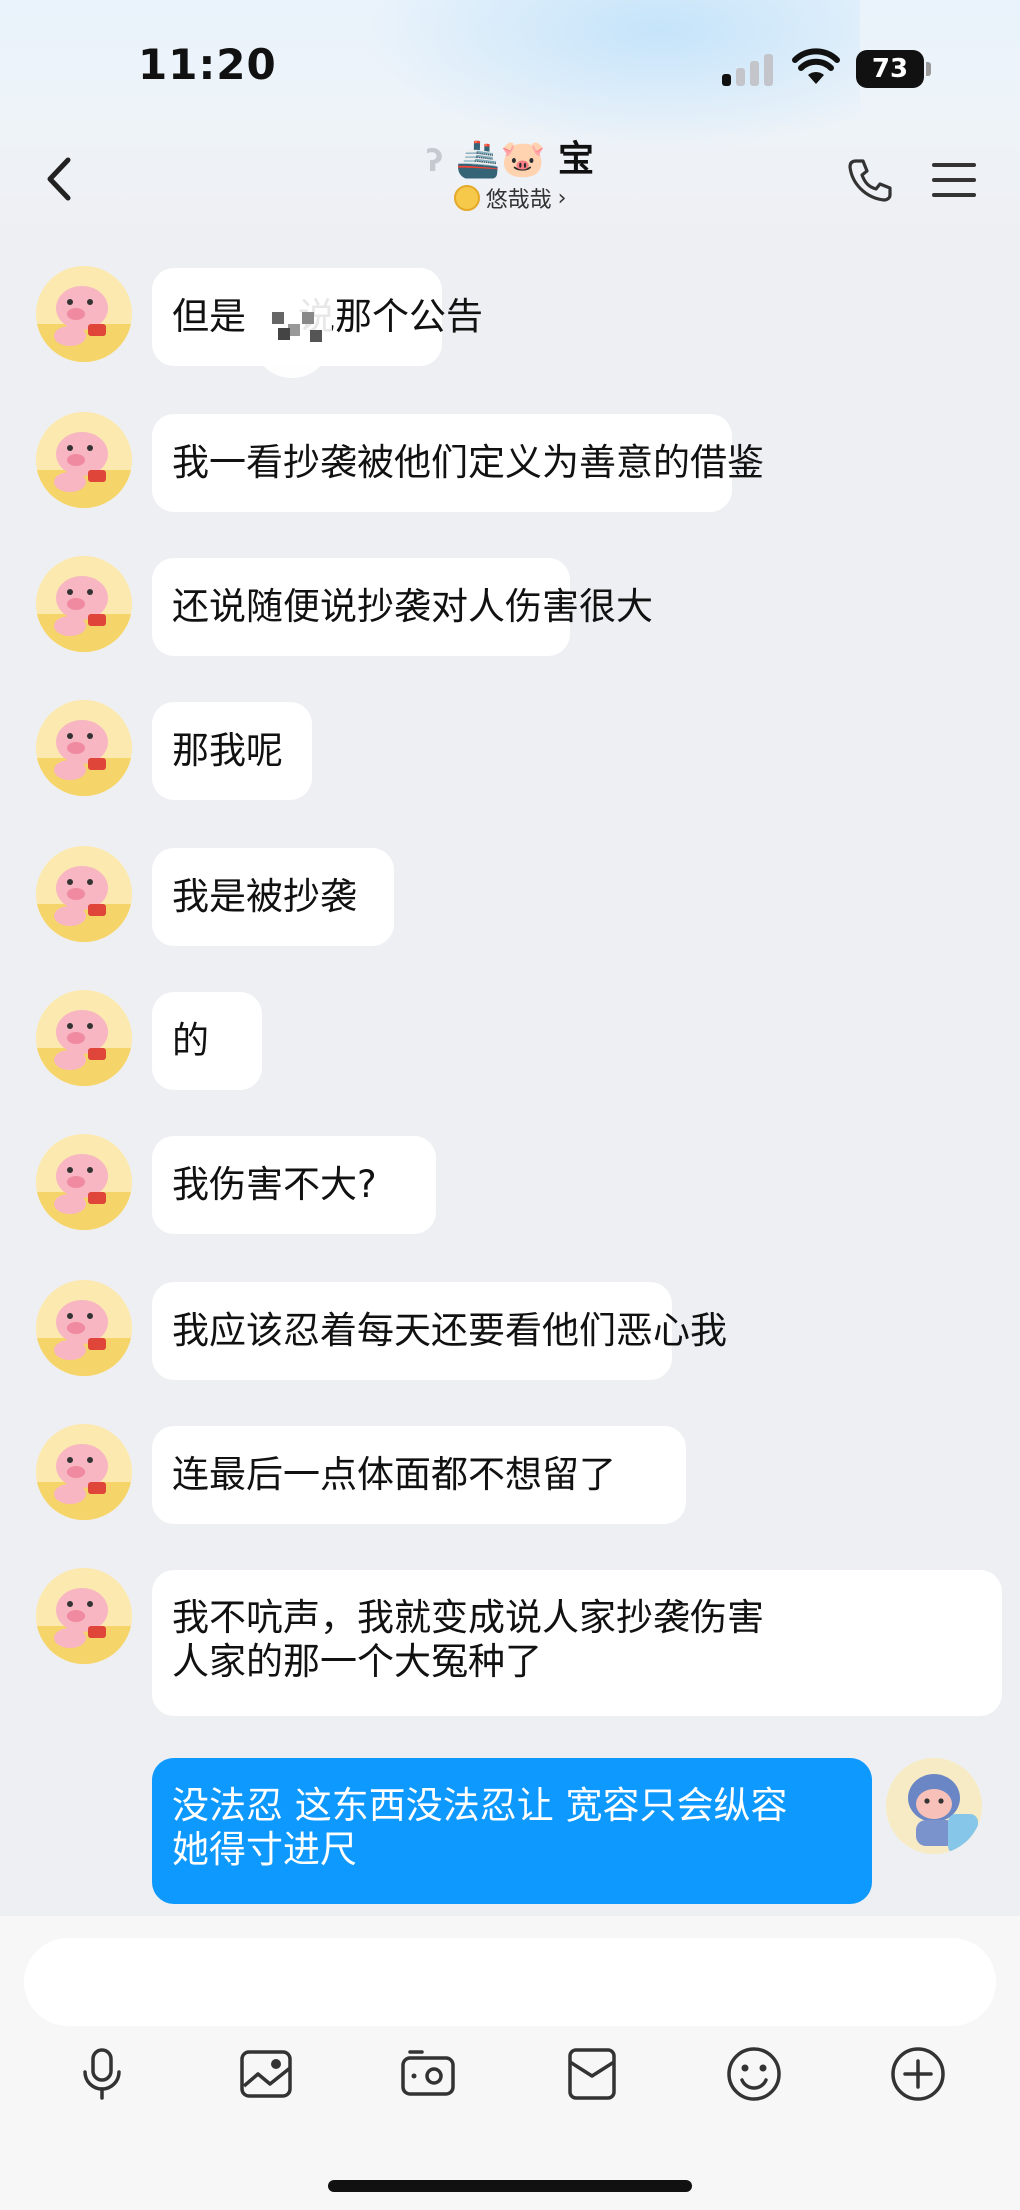 The image size is (1020, 2210). What do you see at coordinates (468, 1617) in the screenshot?
I see `message-text-line: 我不吭声，我就变成说人家抄袭伤害` at bounding box center [468, 1617].